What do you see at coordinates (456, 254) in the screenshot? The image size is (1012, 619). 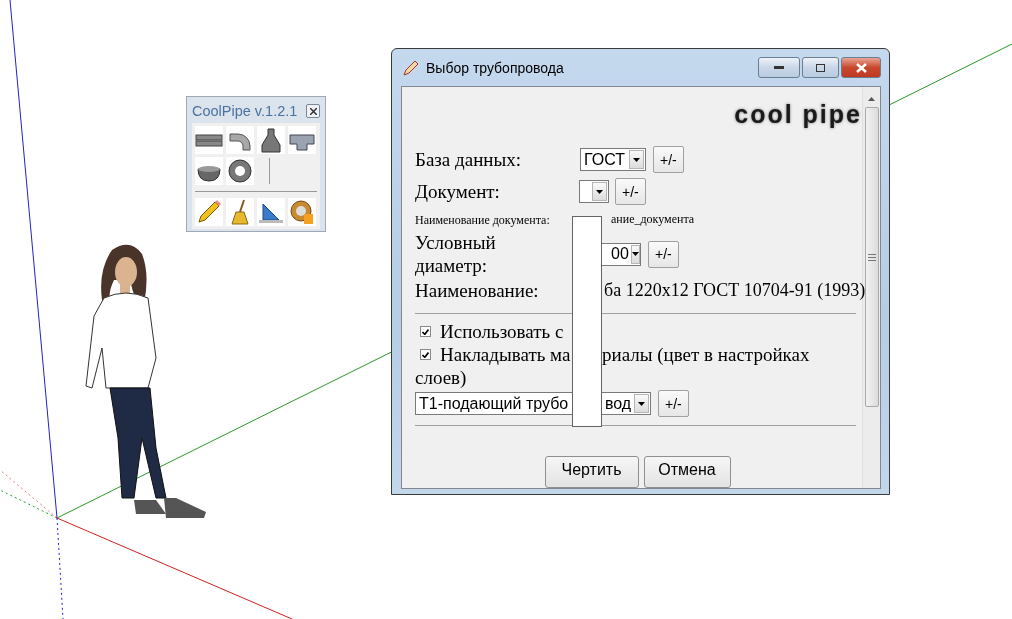 I see `field-label: Условный диаметр:` at bounding box center [456, 254].